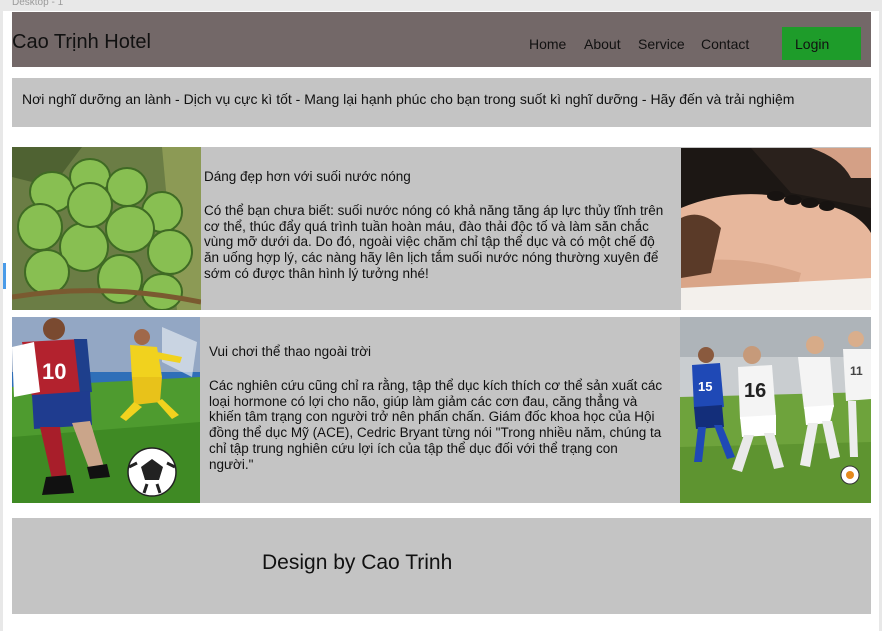 The width and height of the screenshot is (882, 631). Describe the element at coordinates (307, 176) in the screenshot. I see `hot-spring-heading: Dáng đẹp hơn với suối nước nóng` at that location.